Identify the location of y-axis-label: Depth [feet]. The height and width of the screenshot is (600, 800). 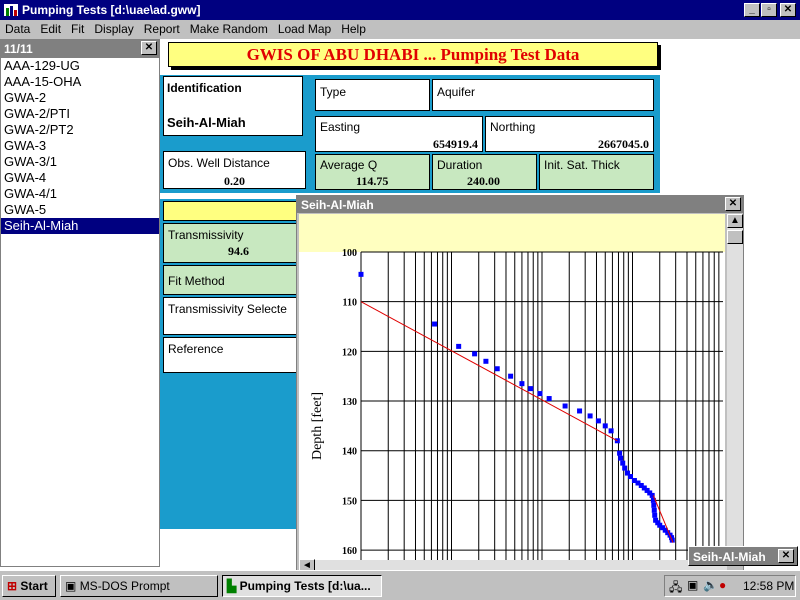
(317, 426).